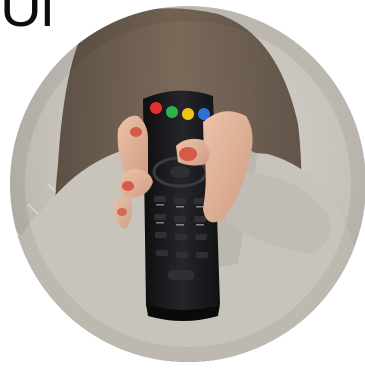  What do you see at coordinates (172, 112) in the screenshot?
I see `green-button` at bounding box center [172, 112].